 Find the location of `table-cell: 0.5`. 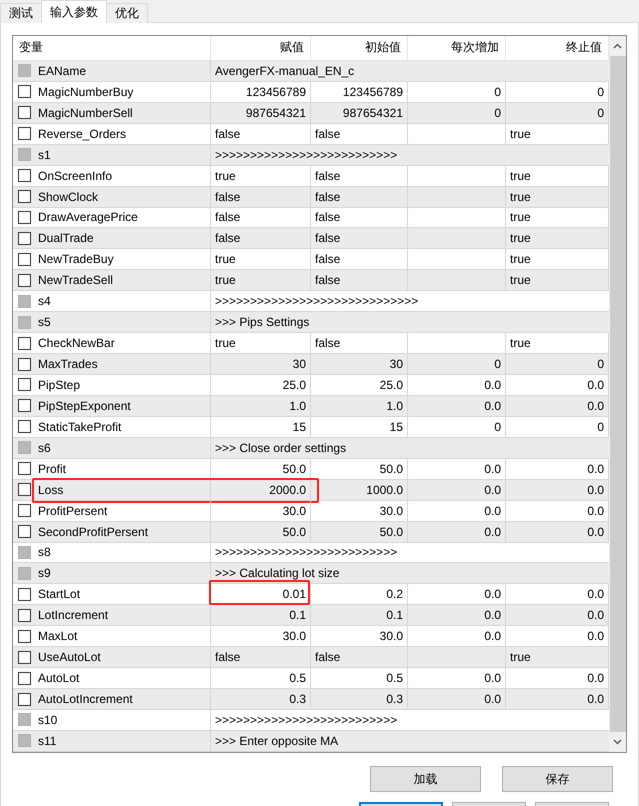

table-cell: 0.5 is located at coordinates (359, 678).